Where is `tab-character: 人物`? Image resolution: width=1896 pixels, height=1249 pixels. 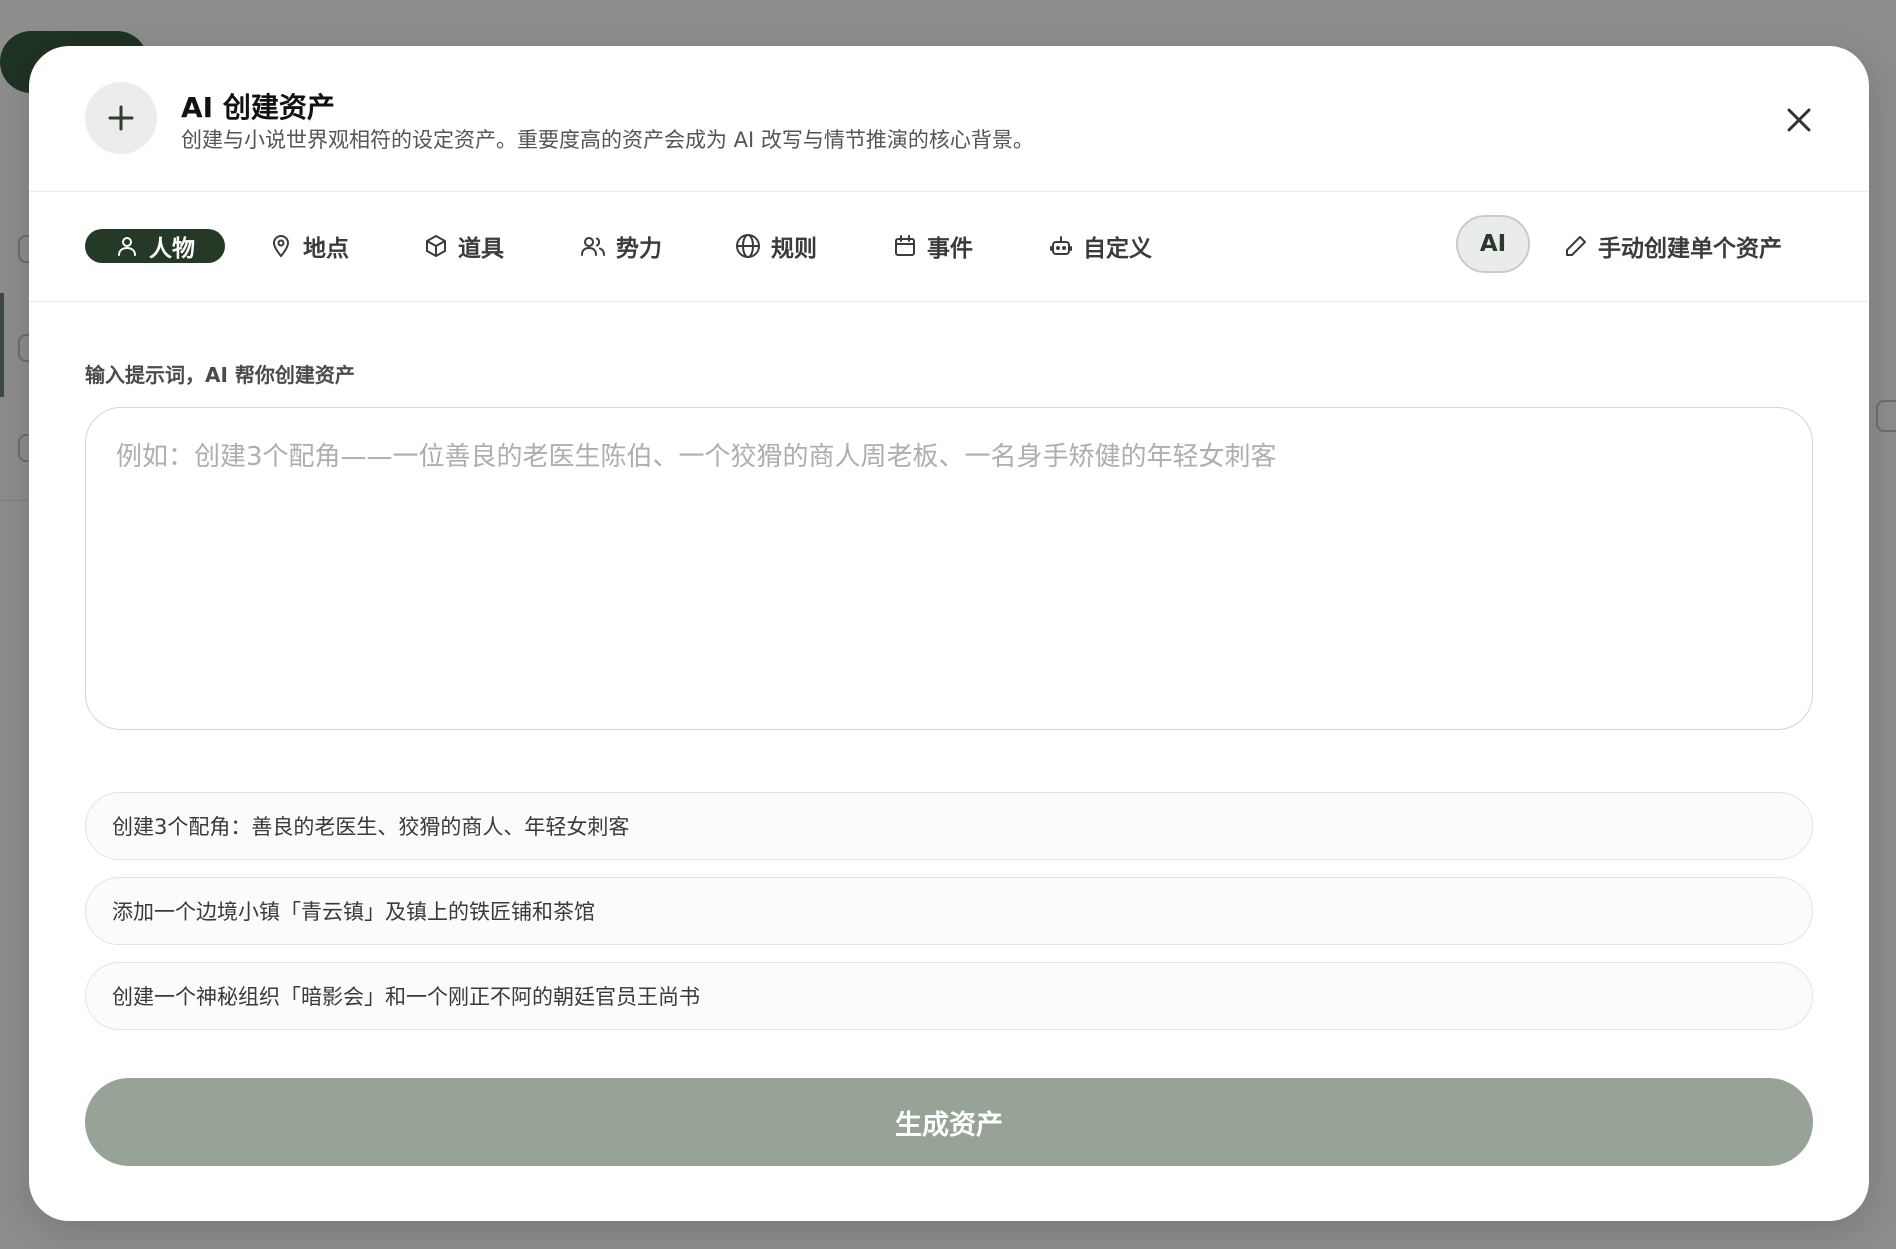 tab-character: 人物 is located at coordinates (155, 246).